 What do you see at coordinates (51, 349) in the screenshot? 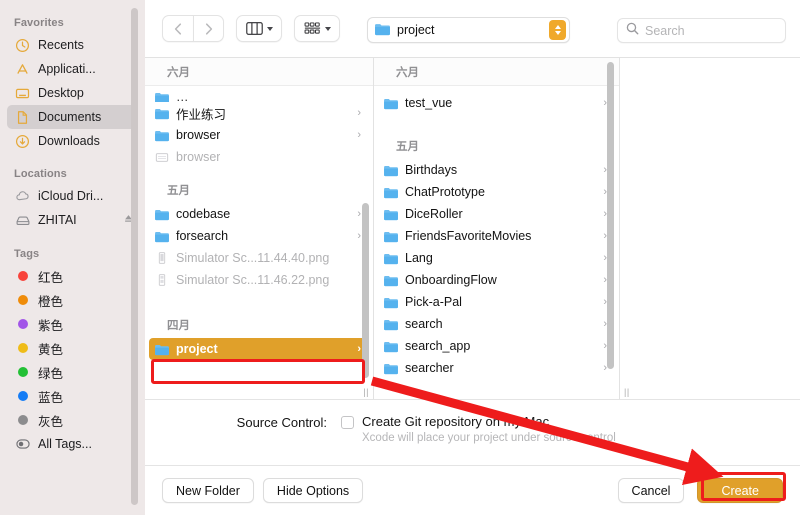
I see `sidebar-item-label: 黄色` at bounding box center [51, 349].